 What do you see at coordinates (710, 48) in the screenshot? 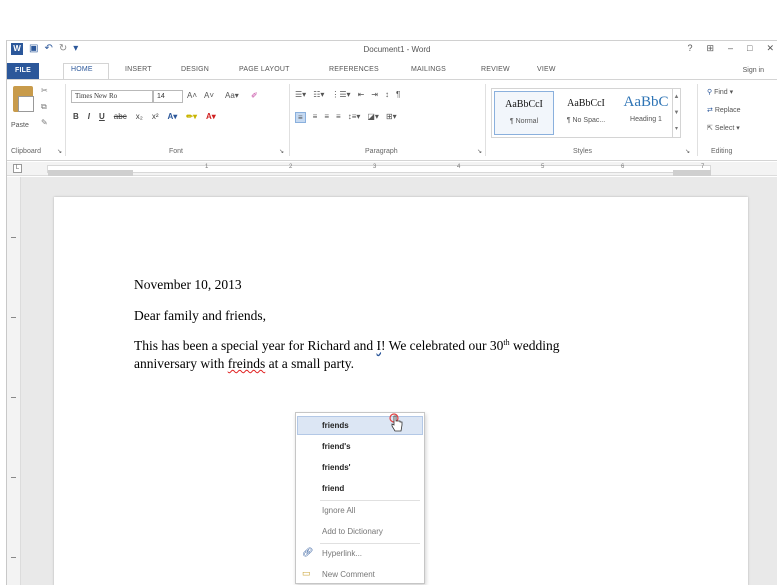
I see `ribbon-display-options-button: ⊞` at bounding box center [710, 48].